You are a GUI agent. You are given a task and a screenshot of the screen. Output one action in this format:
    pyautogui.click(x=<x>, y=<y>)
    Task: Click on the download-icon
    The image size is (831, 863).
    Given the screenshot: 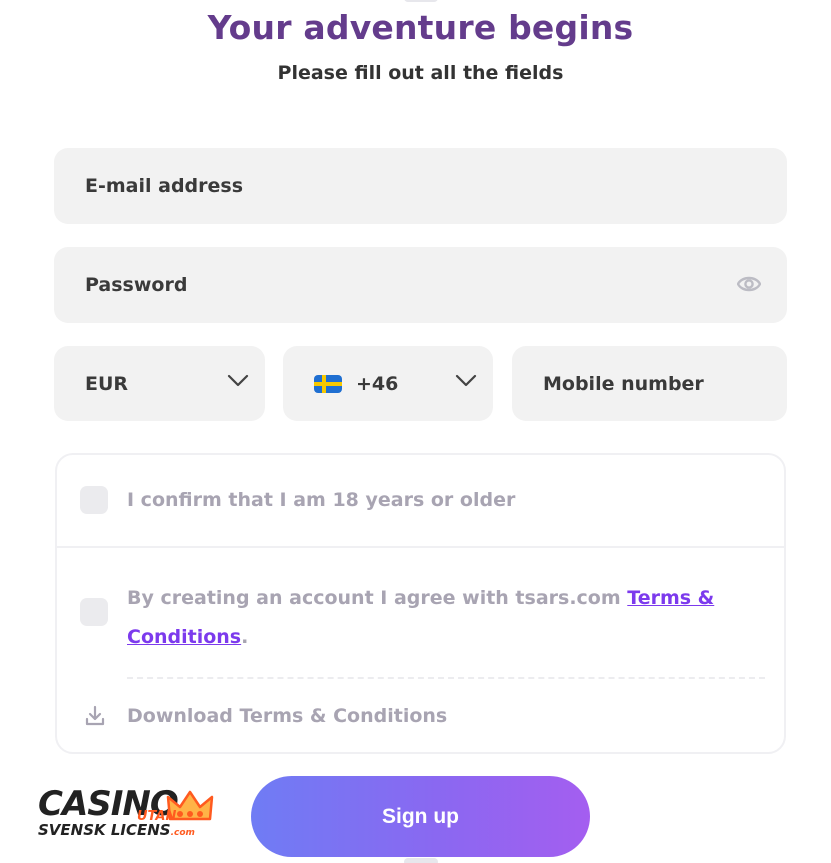 What is the action you would take?
    pyautogui.click(x=95, y=716)
    